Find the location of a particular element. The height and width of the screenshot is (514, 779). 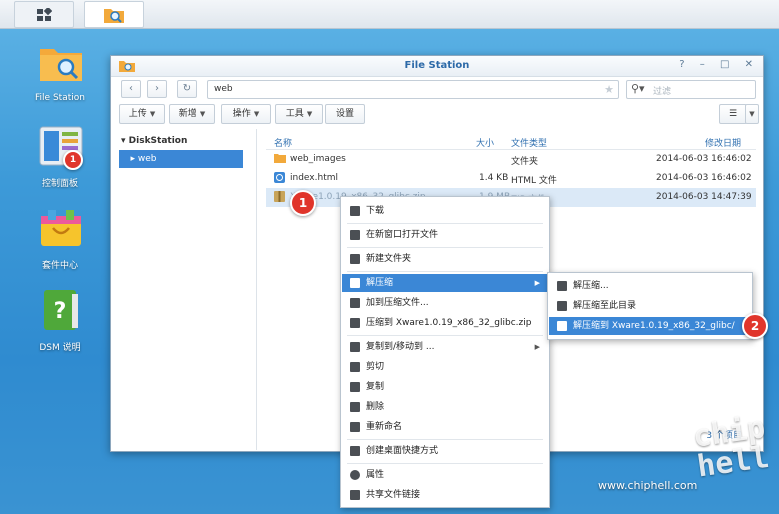

file-type: 文件夹 is located at coordinates (525, 162).